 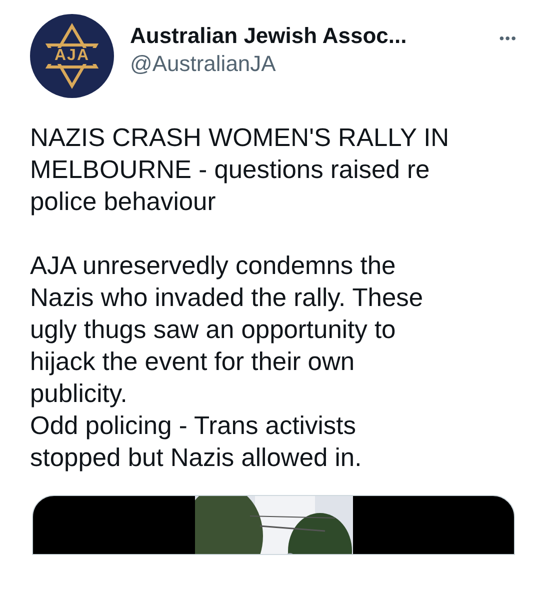 What do you see at coordinates (72, 56) in the screenshot?
I see `avatar: AJA` at bounding box center [72, 56].